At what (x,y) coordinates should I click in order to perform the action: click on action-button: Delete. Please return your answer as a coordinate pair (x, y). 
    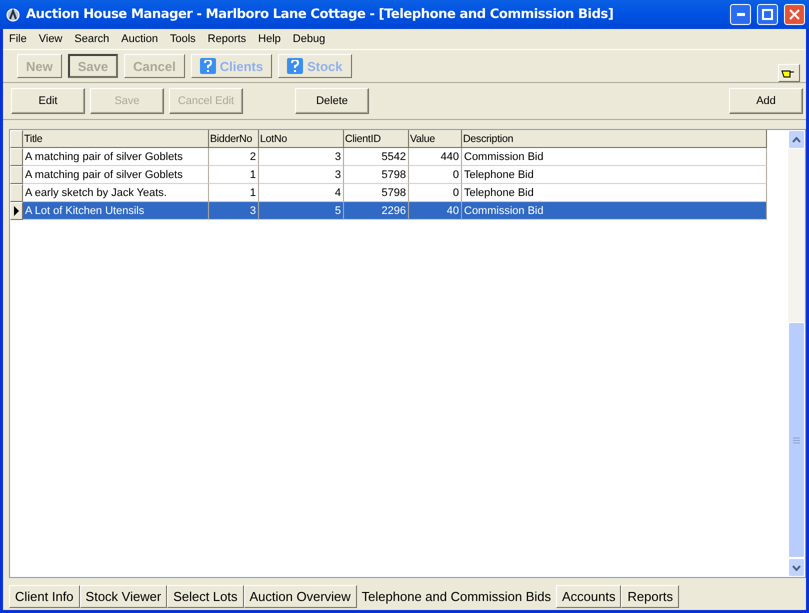
    Looking at the image, I should click on (332, 101).